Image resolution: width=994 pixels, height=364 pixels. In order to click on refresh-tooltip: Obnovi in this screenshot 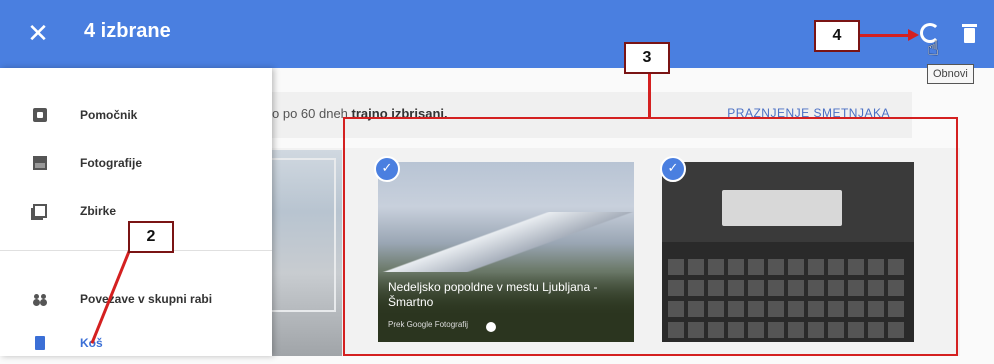, I will do `click(950, 74)`.